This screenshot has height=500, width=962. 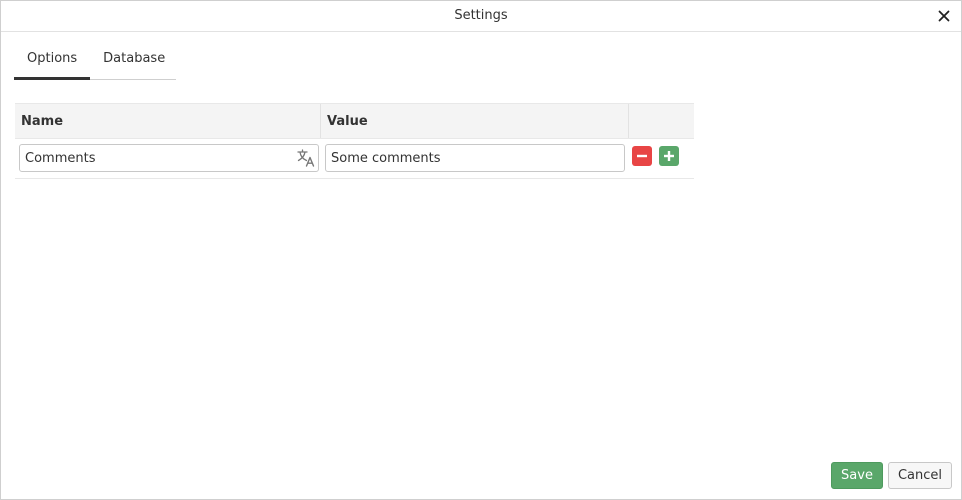 I want to click on grid-header: Name Value, so click(x=354, y=121).